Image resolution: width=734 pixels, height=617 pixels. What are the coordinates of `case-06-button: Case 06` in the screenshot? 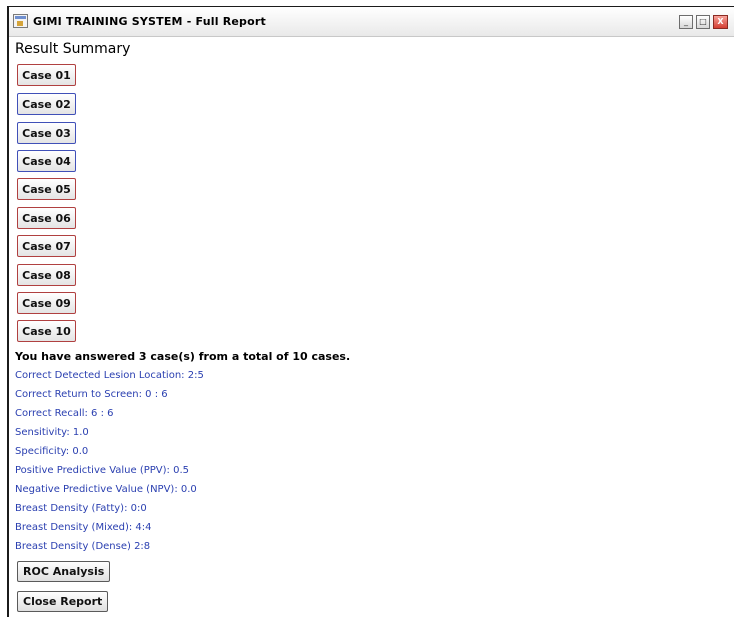 It's located at (46, 218).